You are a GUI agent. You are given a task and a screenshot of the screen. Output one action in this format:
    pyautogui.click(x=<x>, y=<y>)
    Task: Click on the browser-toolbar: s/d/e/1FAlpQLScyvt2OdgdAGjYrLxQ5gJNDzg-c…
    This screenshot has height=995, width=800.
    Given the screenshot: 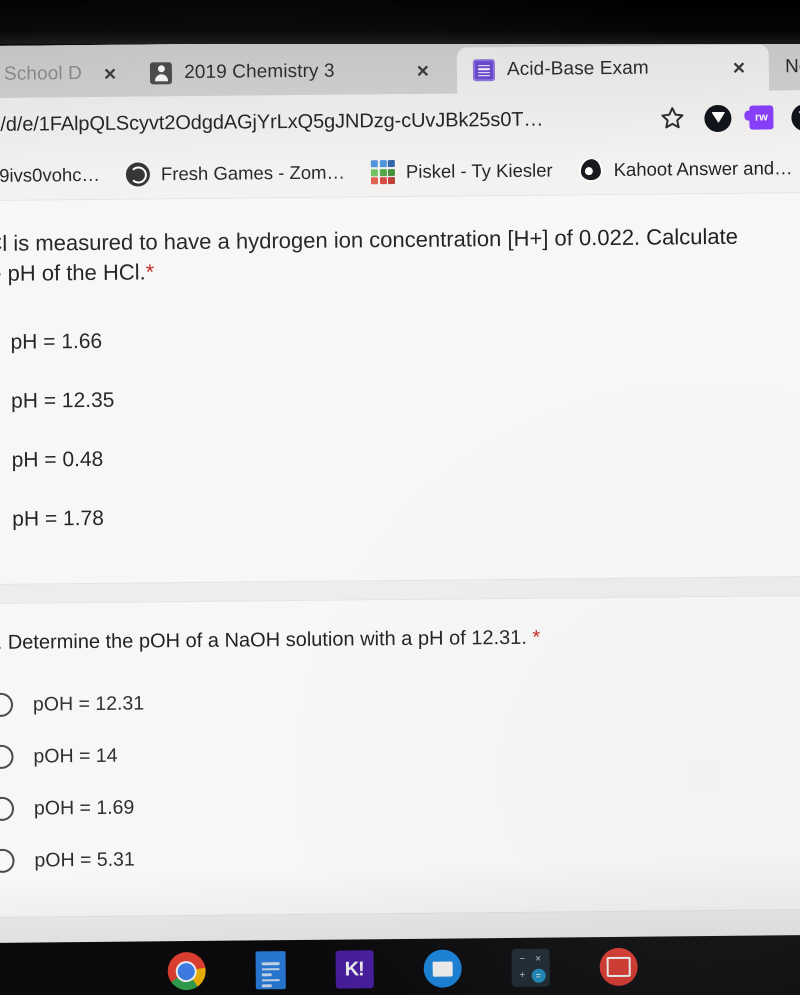 What is the action you would take?
    pyautogui.click(x=400, y=121)
    